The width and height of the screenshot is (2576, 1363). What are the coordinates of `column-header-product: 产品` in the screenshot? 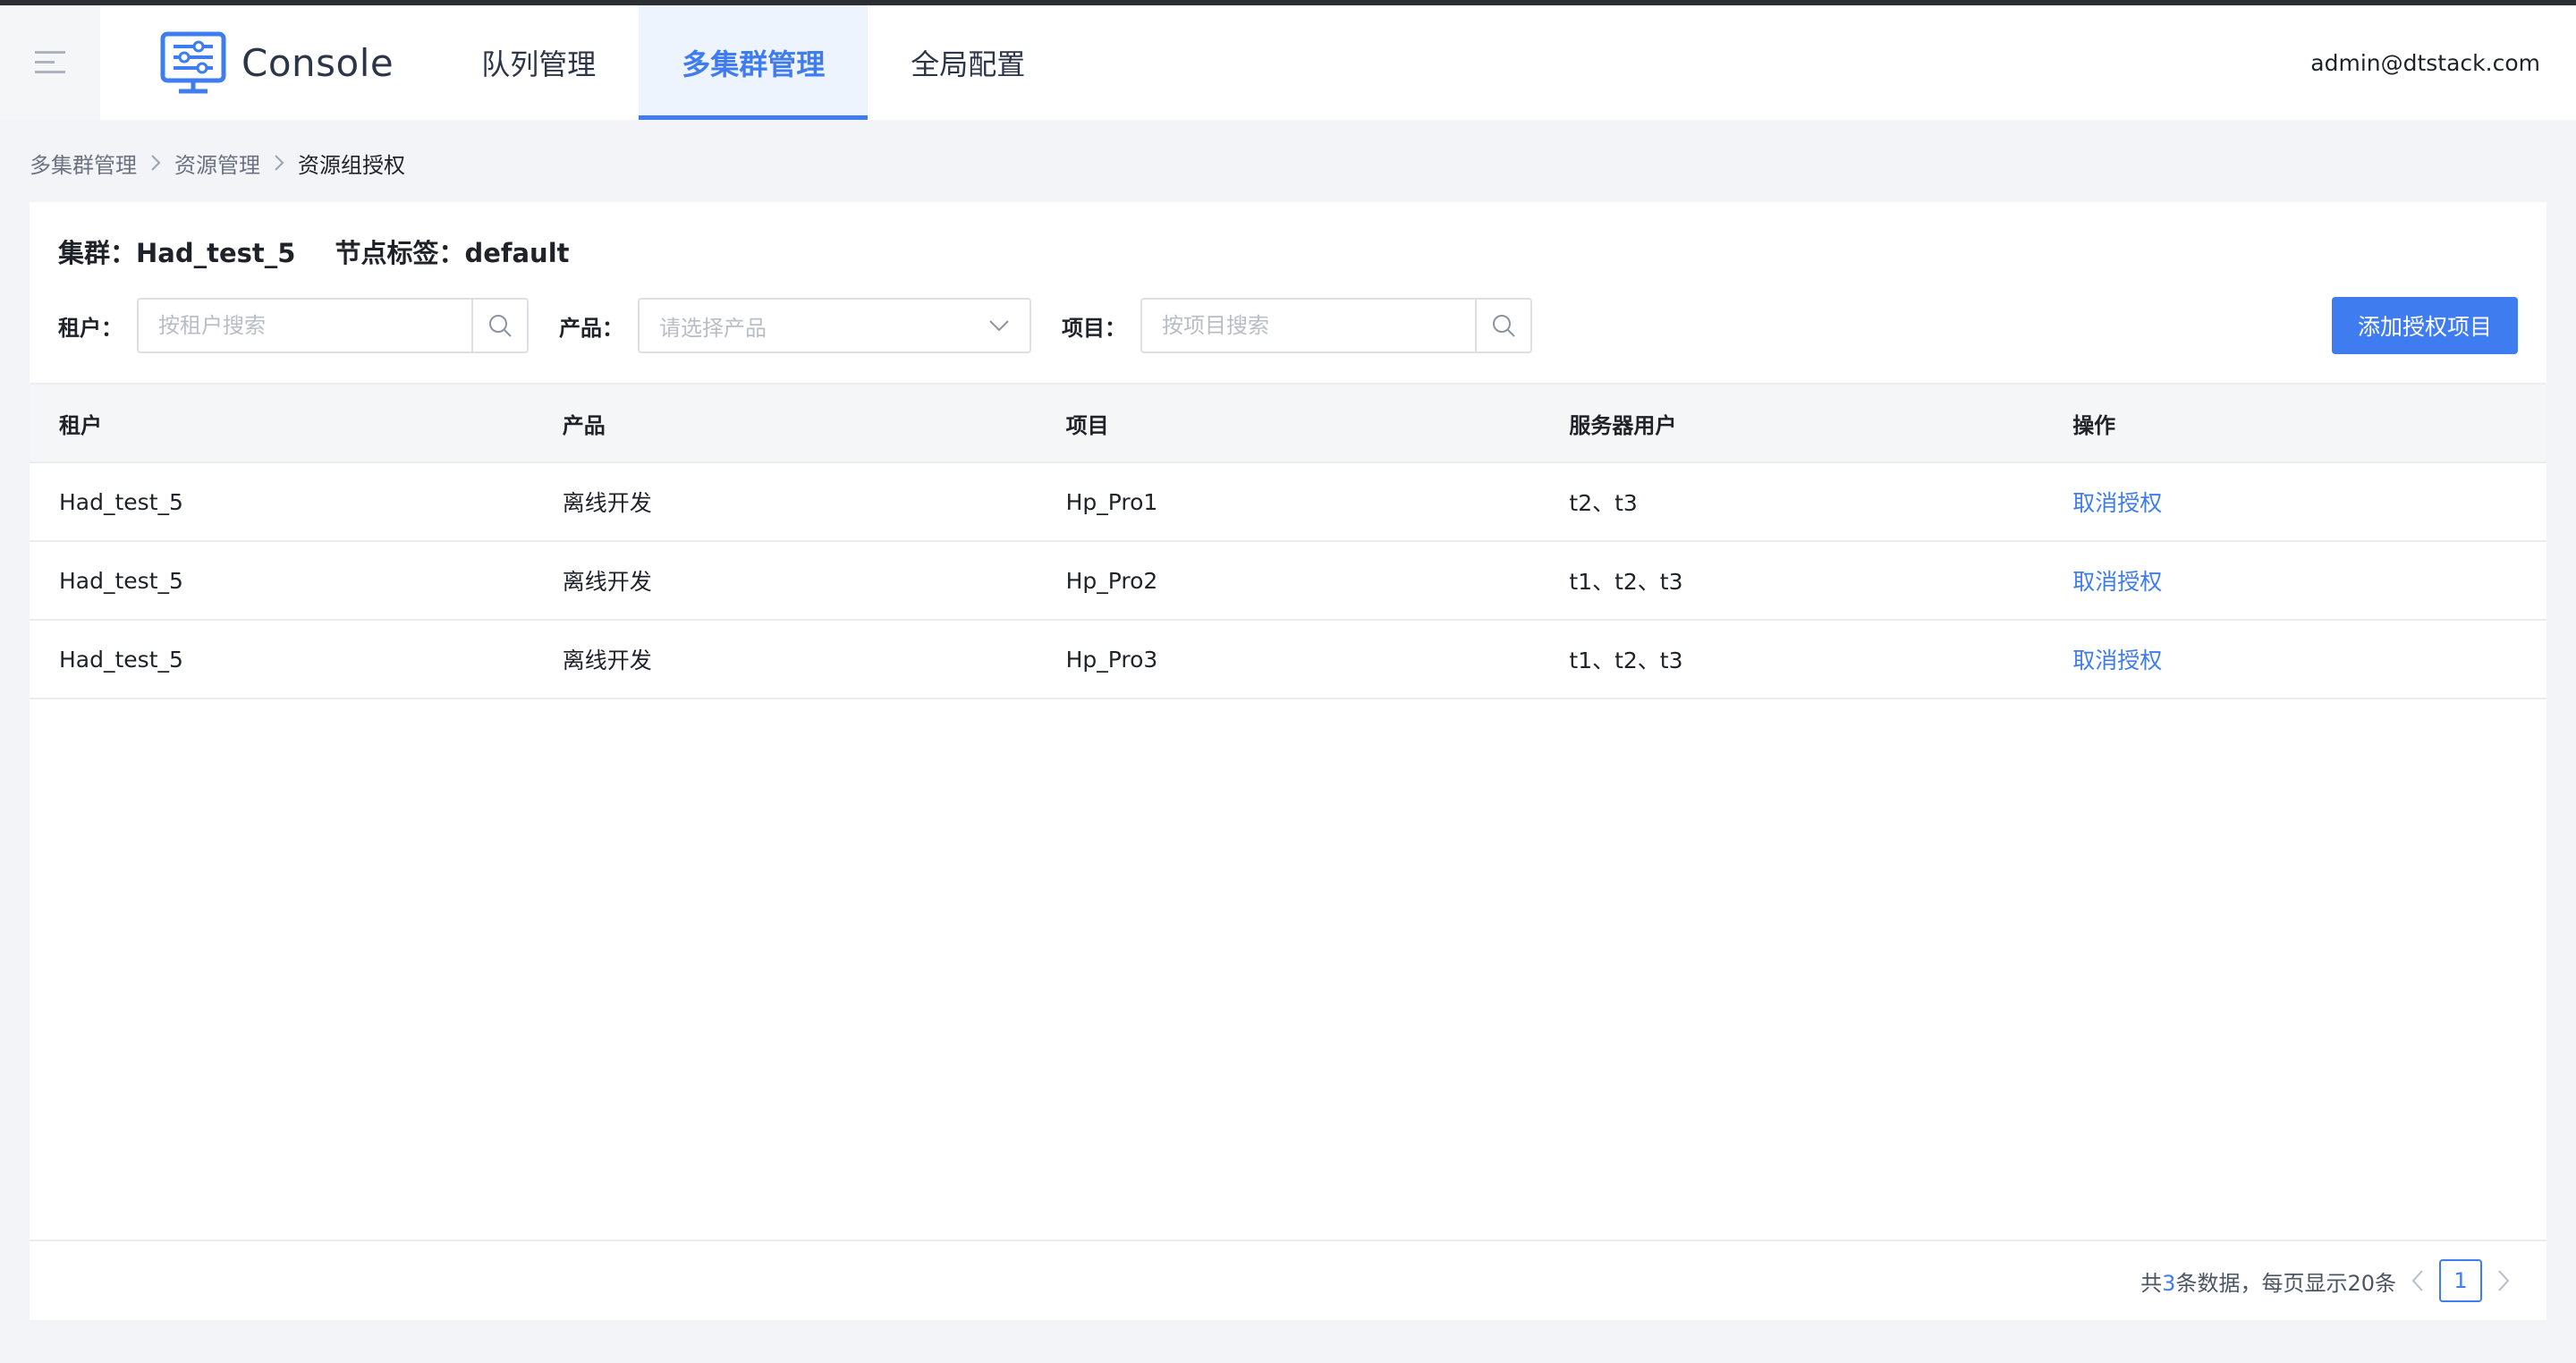 It's located at (584, 425).